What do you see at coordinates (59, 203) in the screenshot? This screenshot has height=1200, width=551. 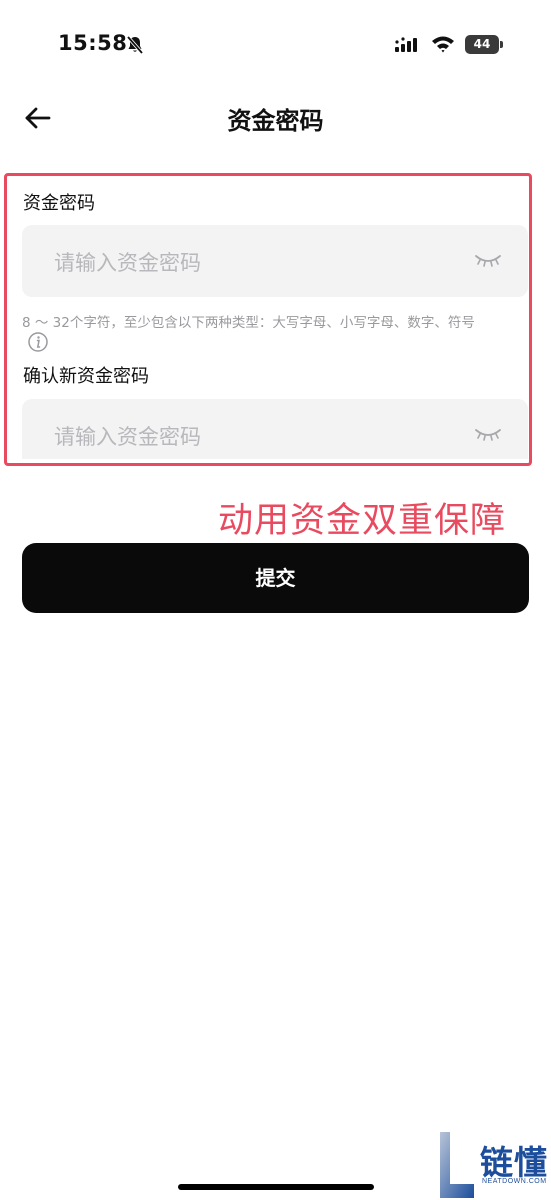 I see `password-label: 资金密码` at bounding box center [59, 203].